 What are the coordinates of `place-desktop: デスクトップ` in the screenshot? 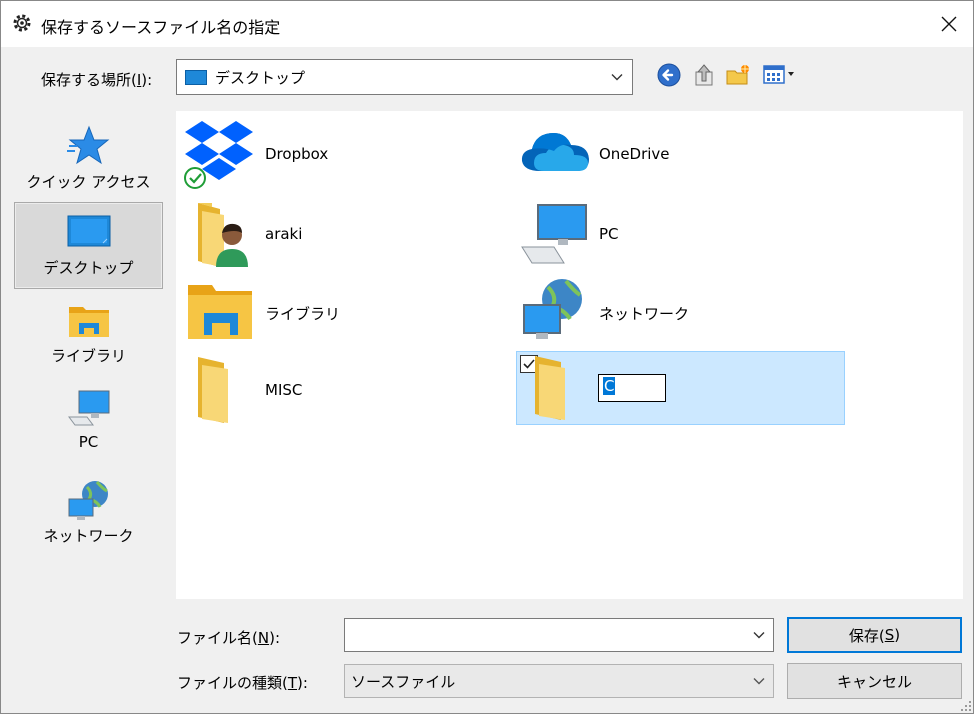 It's located at (88, 245).